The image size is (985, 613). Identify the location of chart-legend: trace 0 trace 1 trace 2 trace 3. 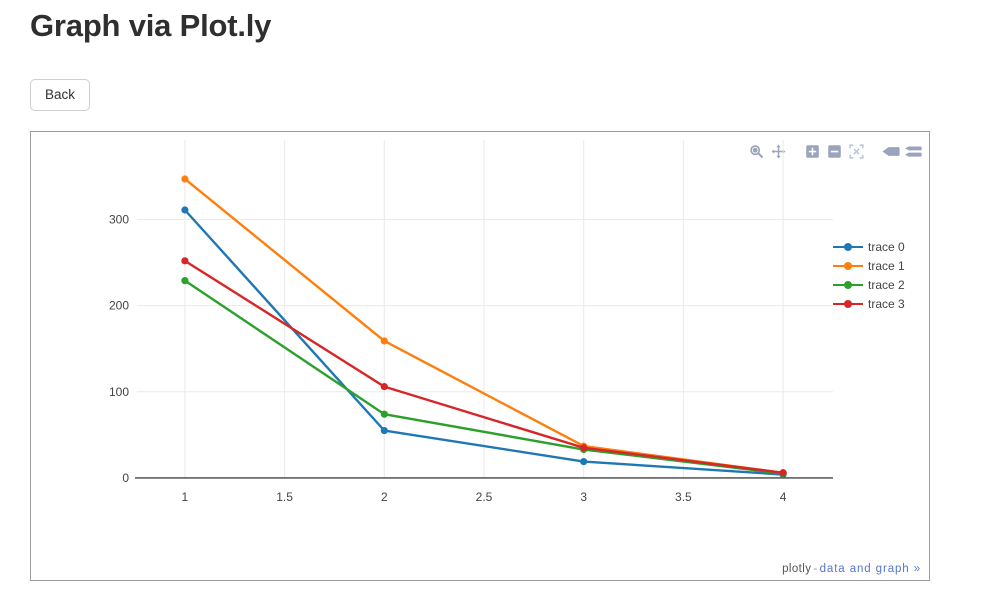
(881, 275).